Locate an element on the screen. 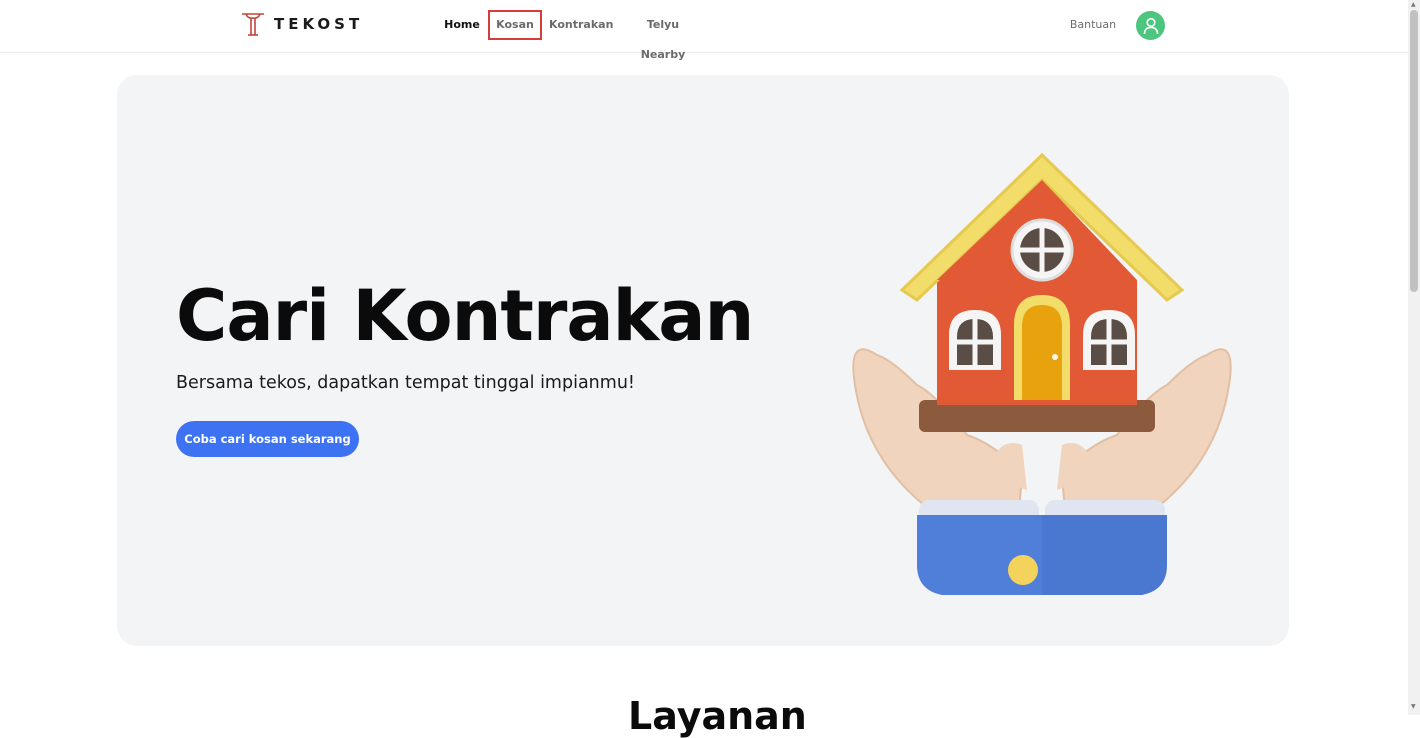 The image size is (1420, 738). tekost-logo-icon is located at coordinates (253, 24).